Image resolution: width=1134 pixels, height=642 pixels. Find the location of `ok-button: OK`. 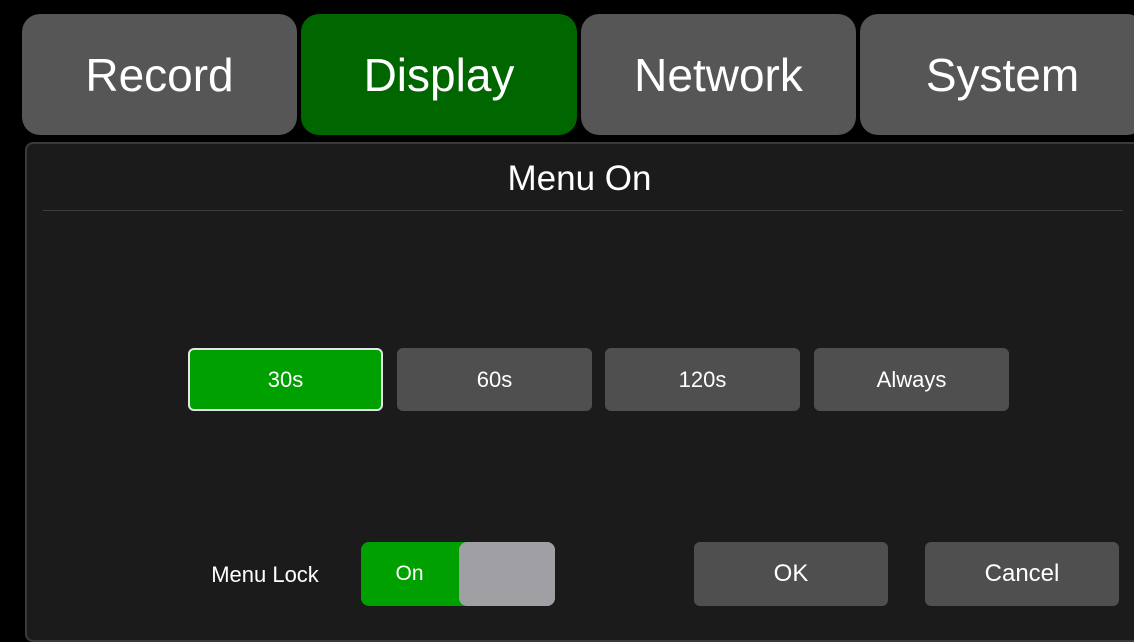

ok-button: OK is located at coordinates (791, 574).